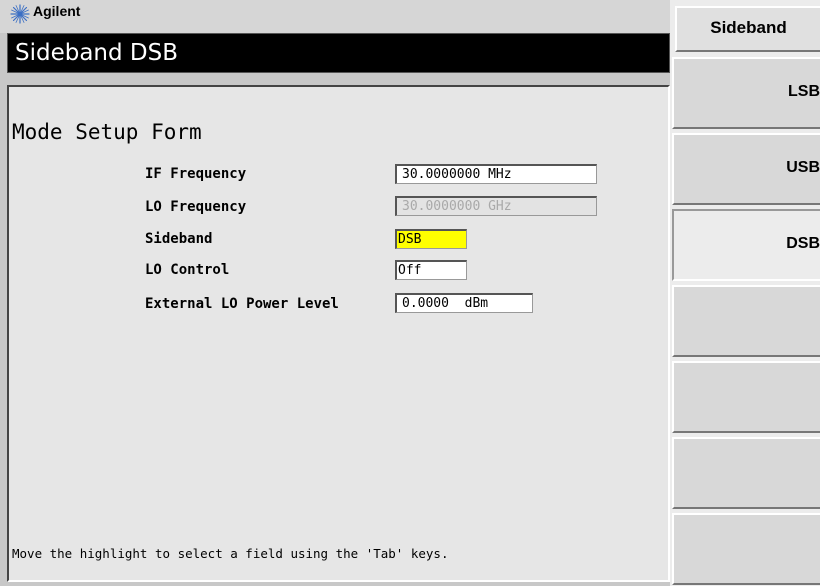  I want to click on title-bar: Sideband DSB, so click(338, 53).